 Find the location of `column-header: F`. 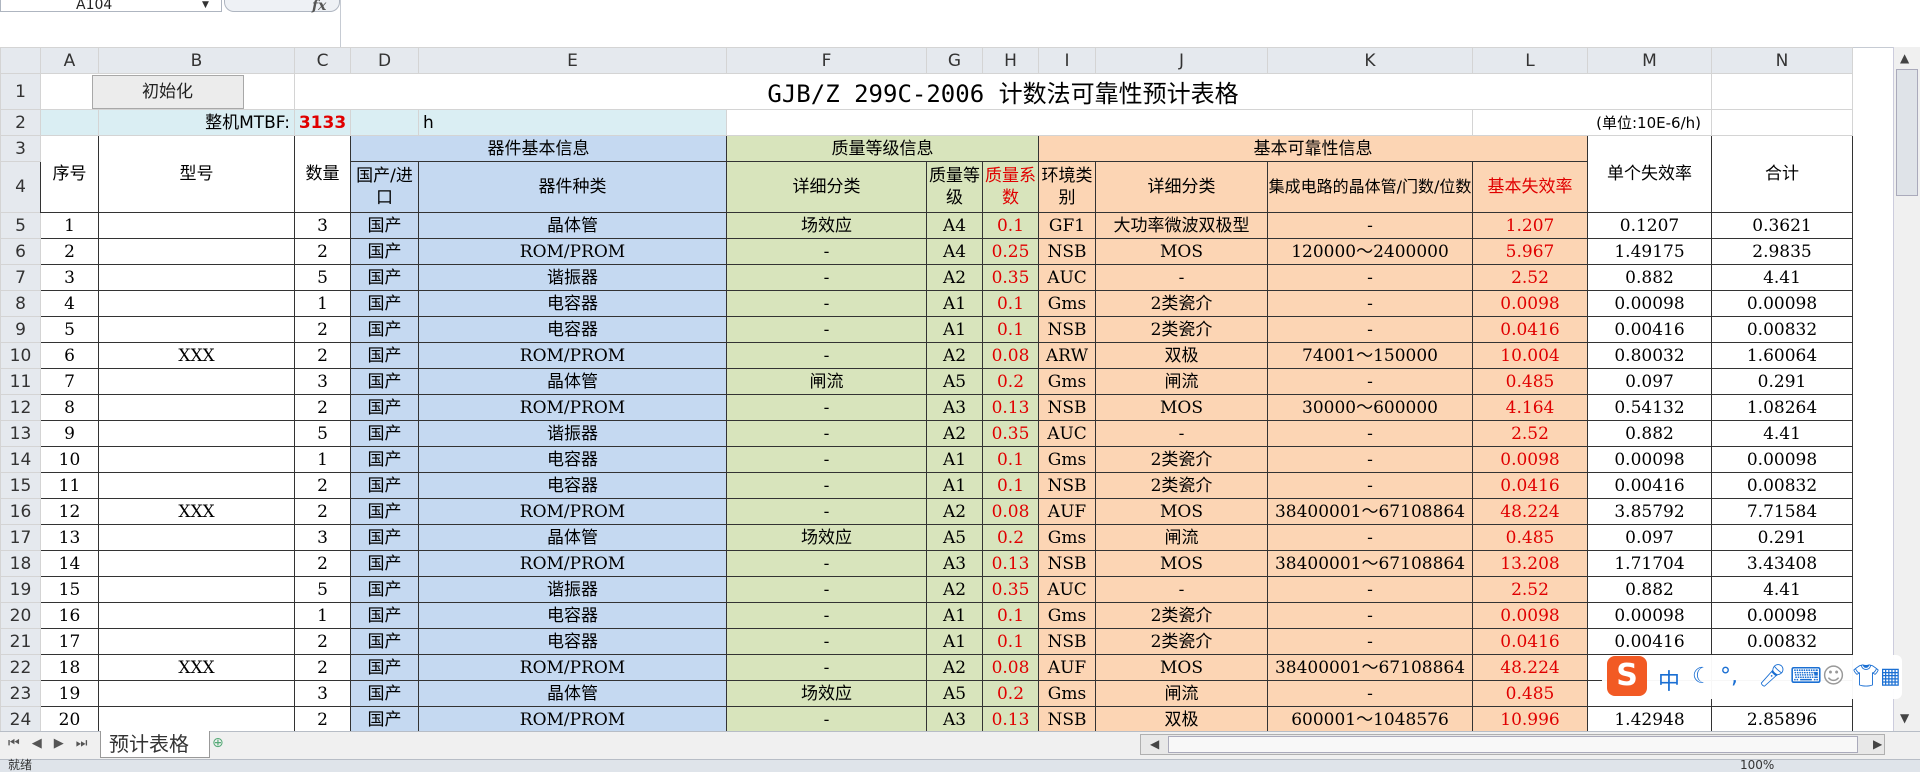

column-header: F is located at coordinates (826, 60).